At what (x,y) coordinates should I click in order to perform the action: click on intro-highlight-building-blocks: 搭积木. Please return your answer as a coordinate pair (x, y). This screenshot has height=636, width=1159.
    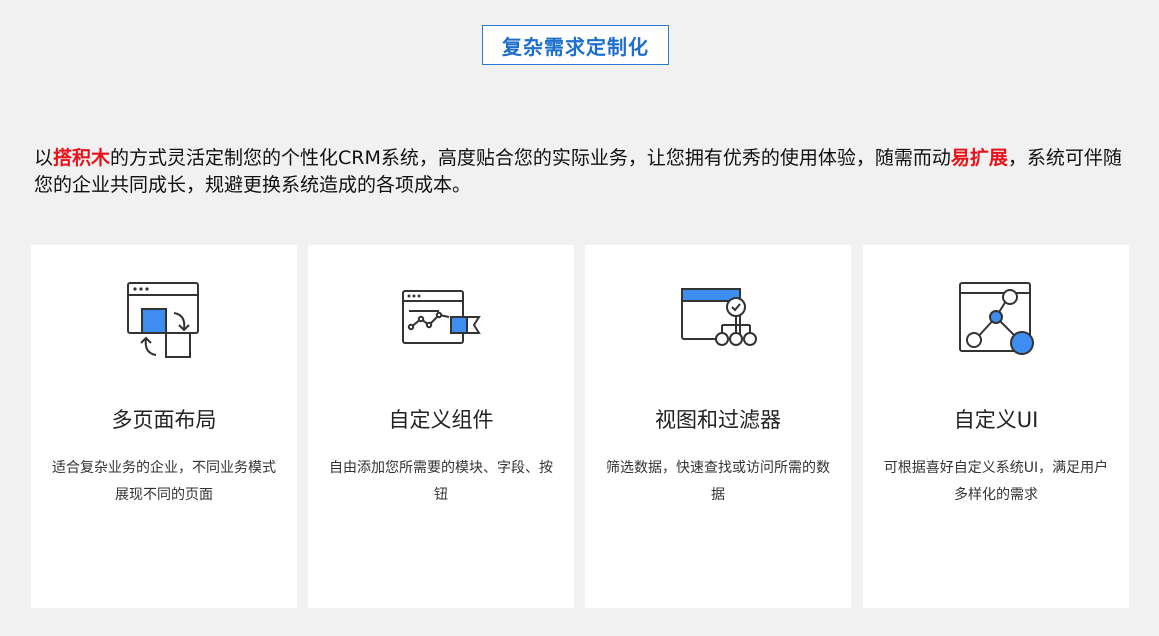
    Looking at the image, I should click on (82, 158).